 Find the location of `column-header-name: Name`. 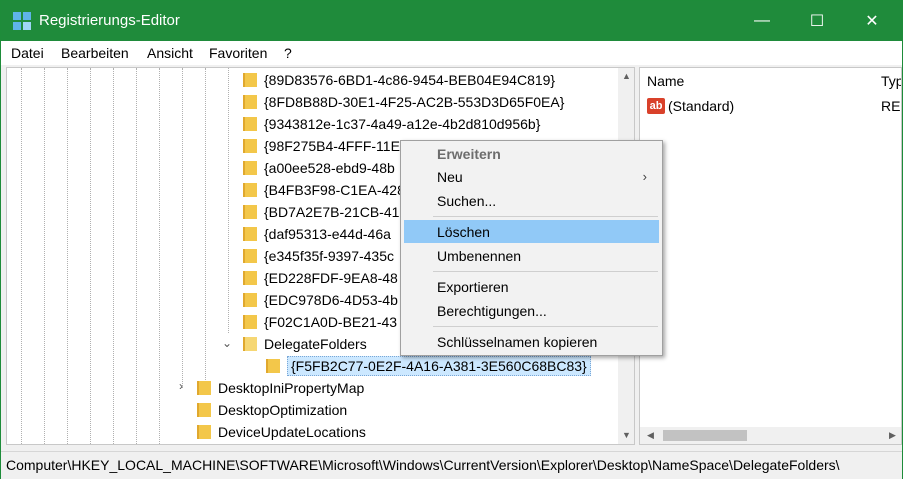

column-header-name: Name is located at coordinates (665, 81).